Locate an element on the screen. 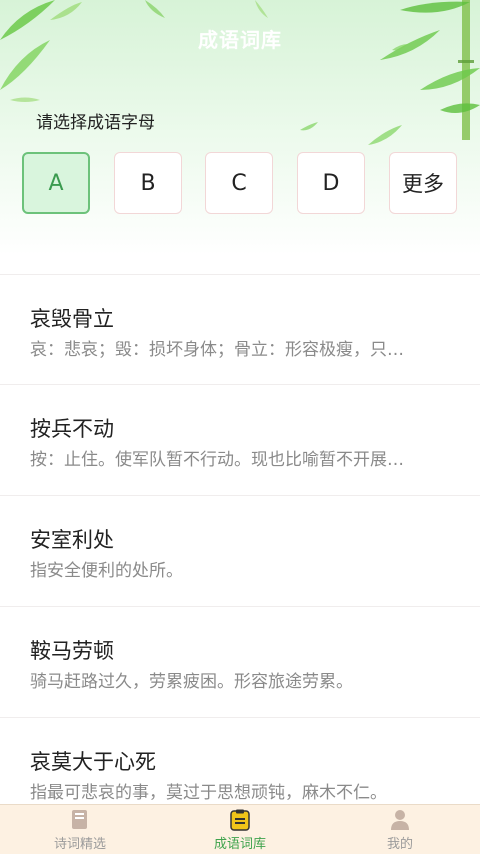 The width and height of the screenshot is (480, 854). letter-button-c: C is located at coordinates (239, 183).